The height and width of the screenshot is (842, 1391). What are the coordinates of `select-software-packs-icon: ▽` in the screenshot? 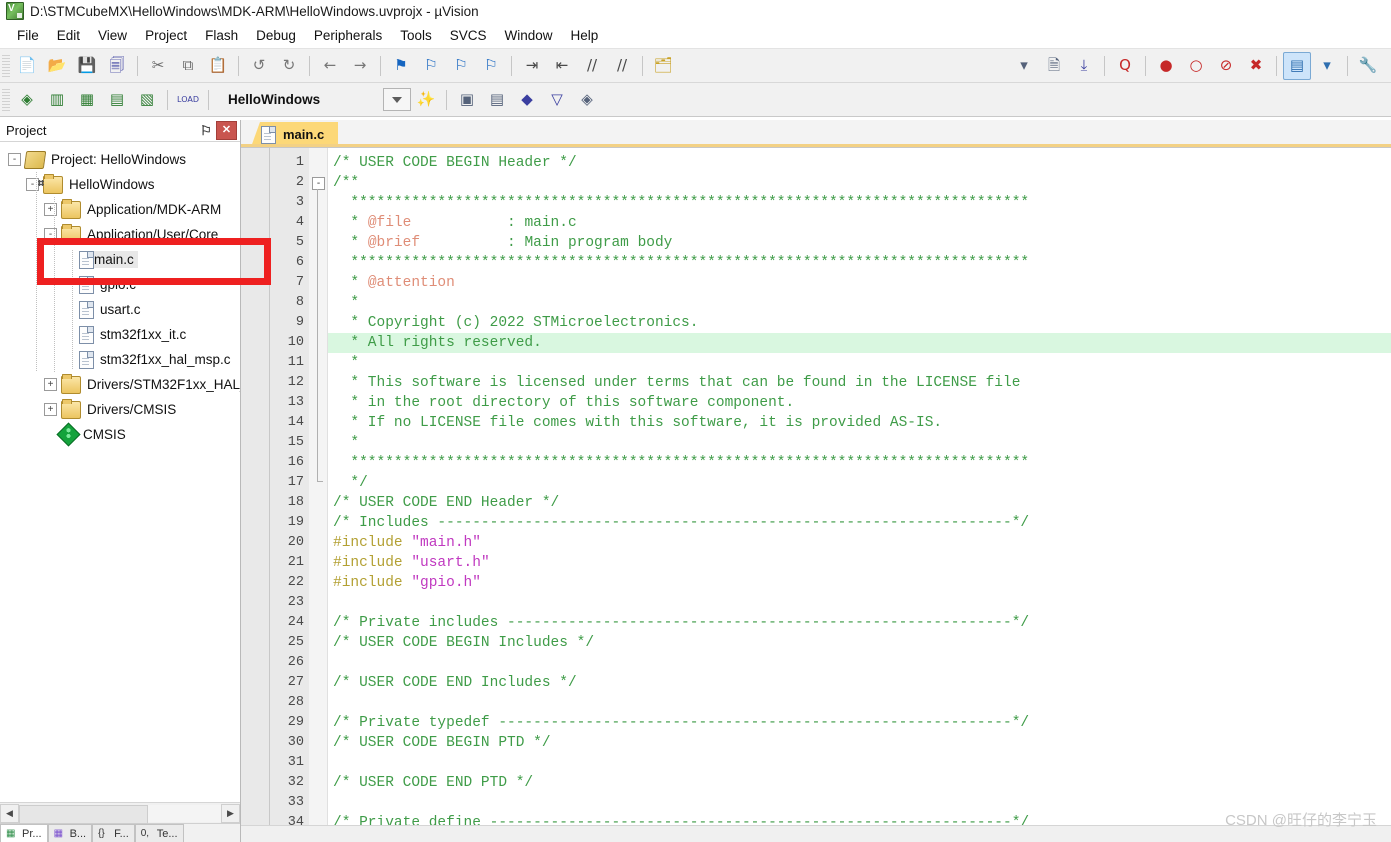 It's located at (557, 100).